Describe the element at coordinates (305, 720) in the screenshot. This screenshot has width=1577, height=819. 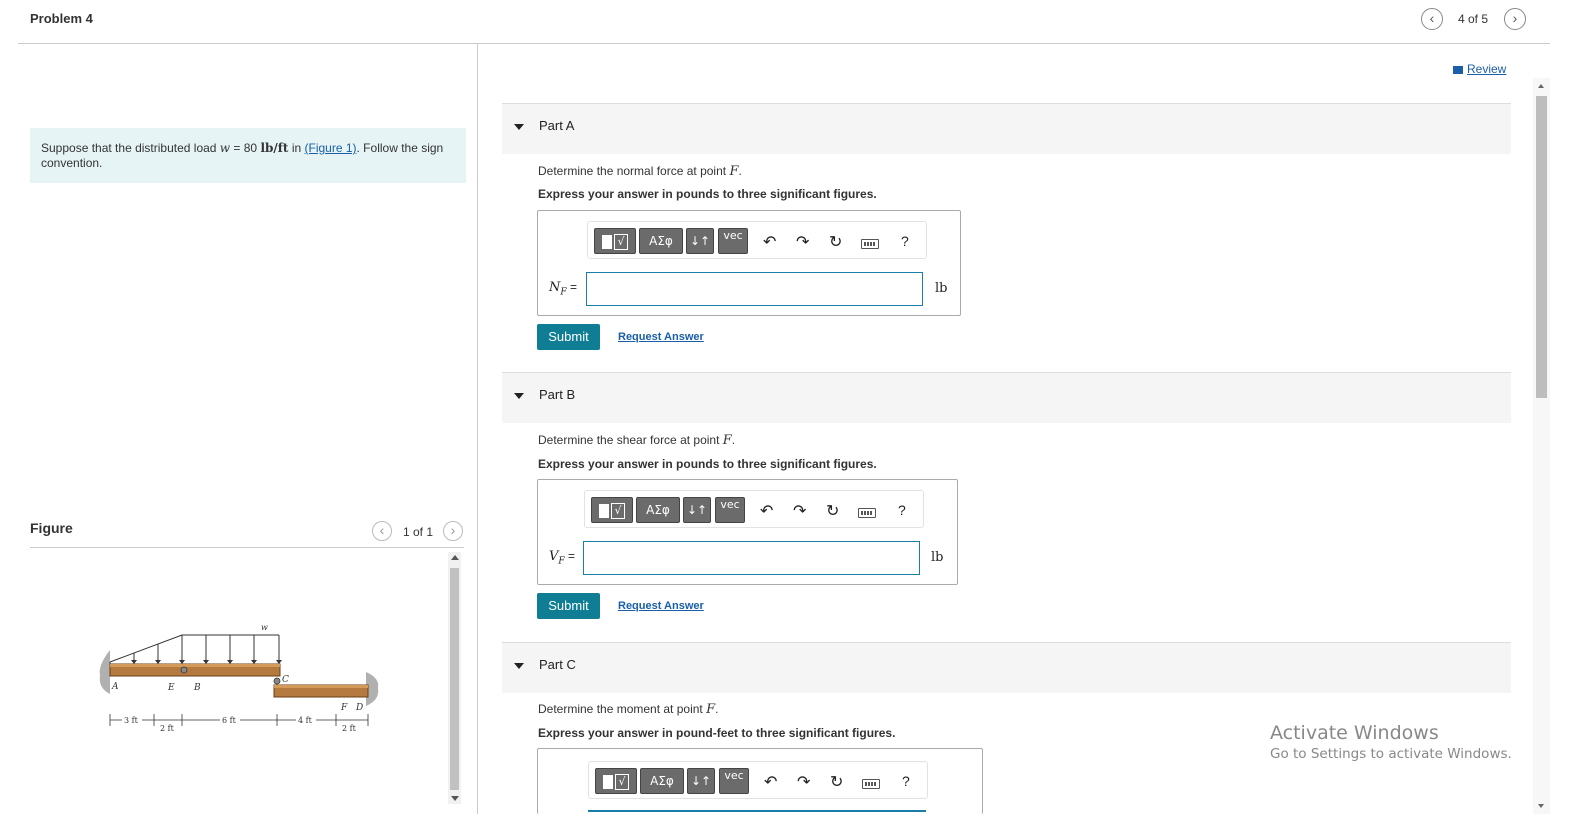
I see `dim-4ft: 4 ft` at that location.